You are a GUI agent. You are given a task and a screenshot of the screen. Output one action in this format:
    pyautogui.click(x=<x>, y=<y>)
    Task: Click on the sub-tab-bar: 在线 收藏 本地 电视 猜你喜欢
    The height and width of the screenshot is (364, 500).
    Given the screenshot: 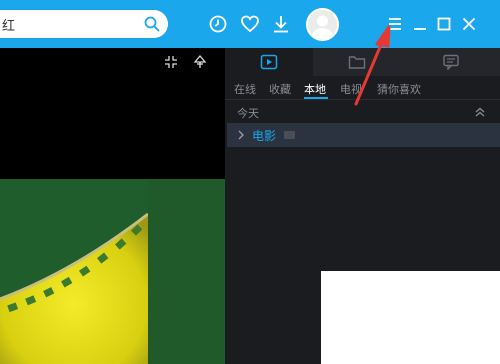 What is the action you would take?
    pyautogui.click(x=362, y=88)
    